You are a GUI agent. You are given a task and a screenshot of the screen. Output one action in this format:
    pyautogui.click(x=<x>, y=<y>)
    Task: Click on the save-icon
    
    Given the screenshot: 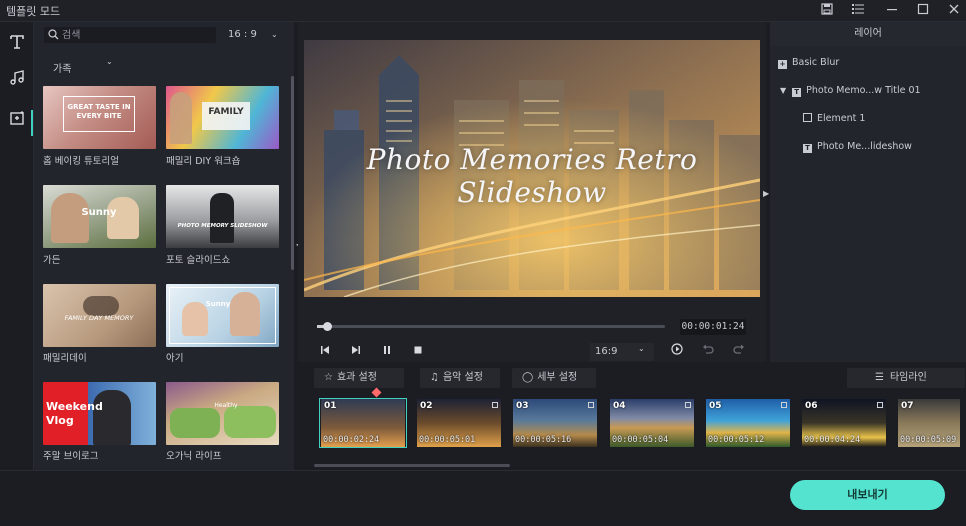 What is the action you would take?
    pyautogui.click(x=827, y=11)
    